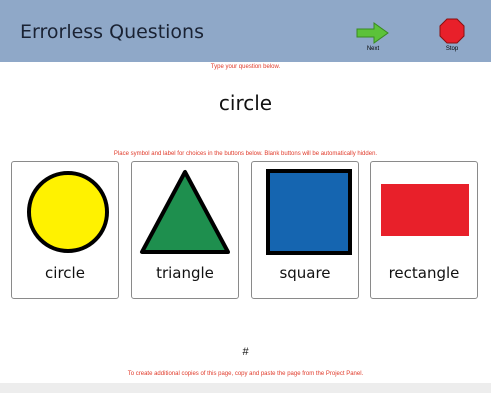 The height and width of the screenshot is (393, 491). What do you see at coordinates (245, 67) in the screenshot?
I see `question-hint: Type your question below.` at bounding box center [245, 67].